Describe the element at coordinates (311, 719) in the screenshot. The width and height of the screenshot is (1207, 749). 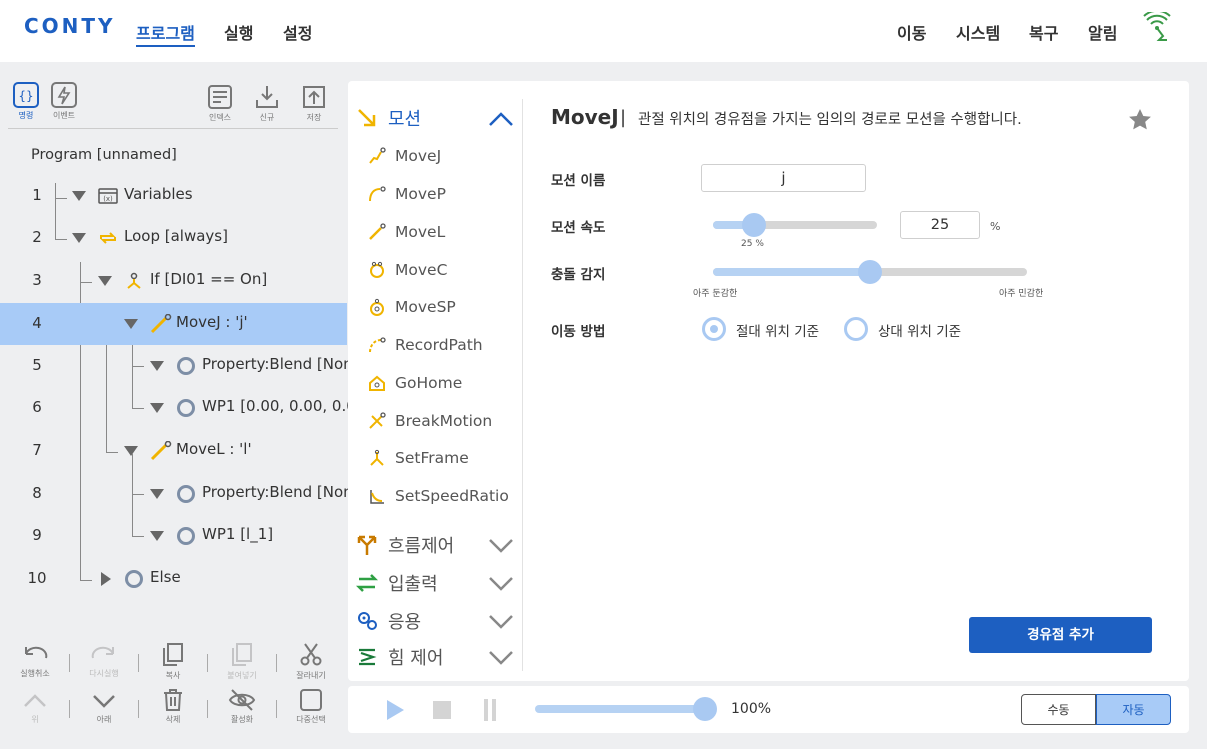
I see `multi-select-label: 다중선택` at that location.